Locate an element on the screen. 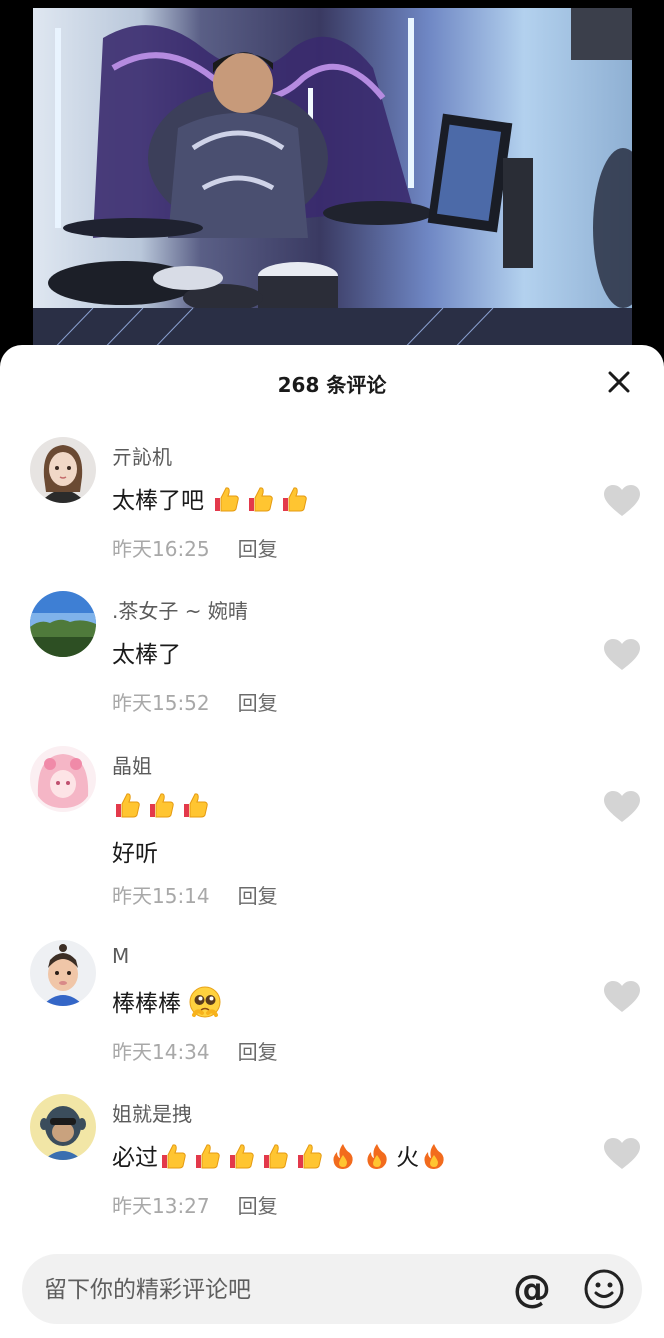  comment-time: 昨天14:34 is located at coordinates (161, 1052).